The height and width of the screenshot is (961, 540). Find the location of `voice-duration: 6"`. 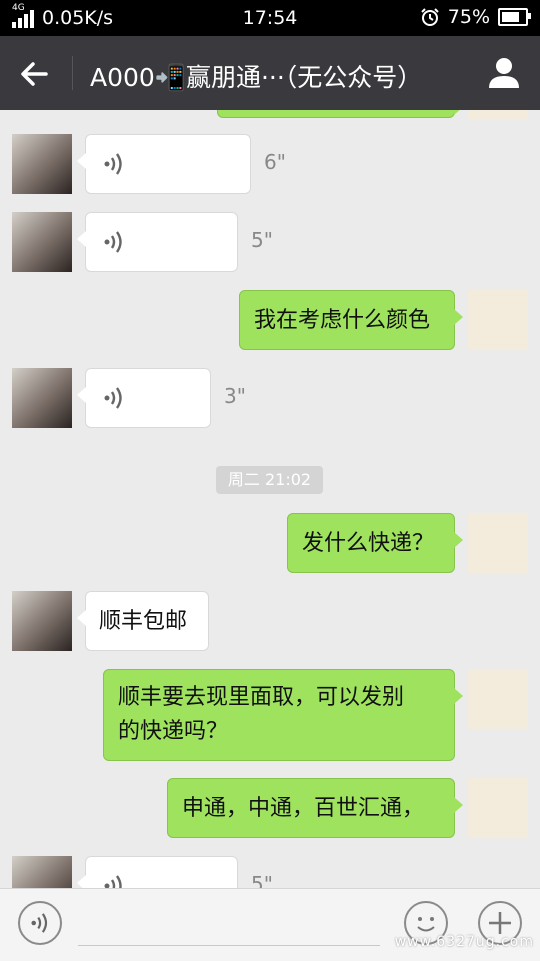

voice-duration: 6" is located at coordinates (275, 162).